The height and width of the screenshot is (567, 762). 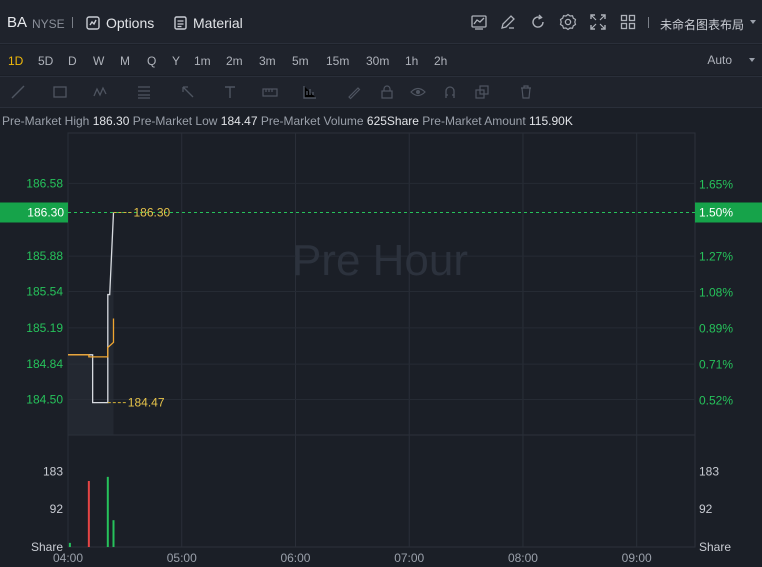 I want to click on pct-tick-label: 0.52%, so click(x=716, y=401).